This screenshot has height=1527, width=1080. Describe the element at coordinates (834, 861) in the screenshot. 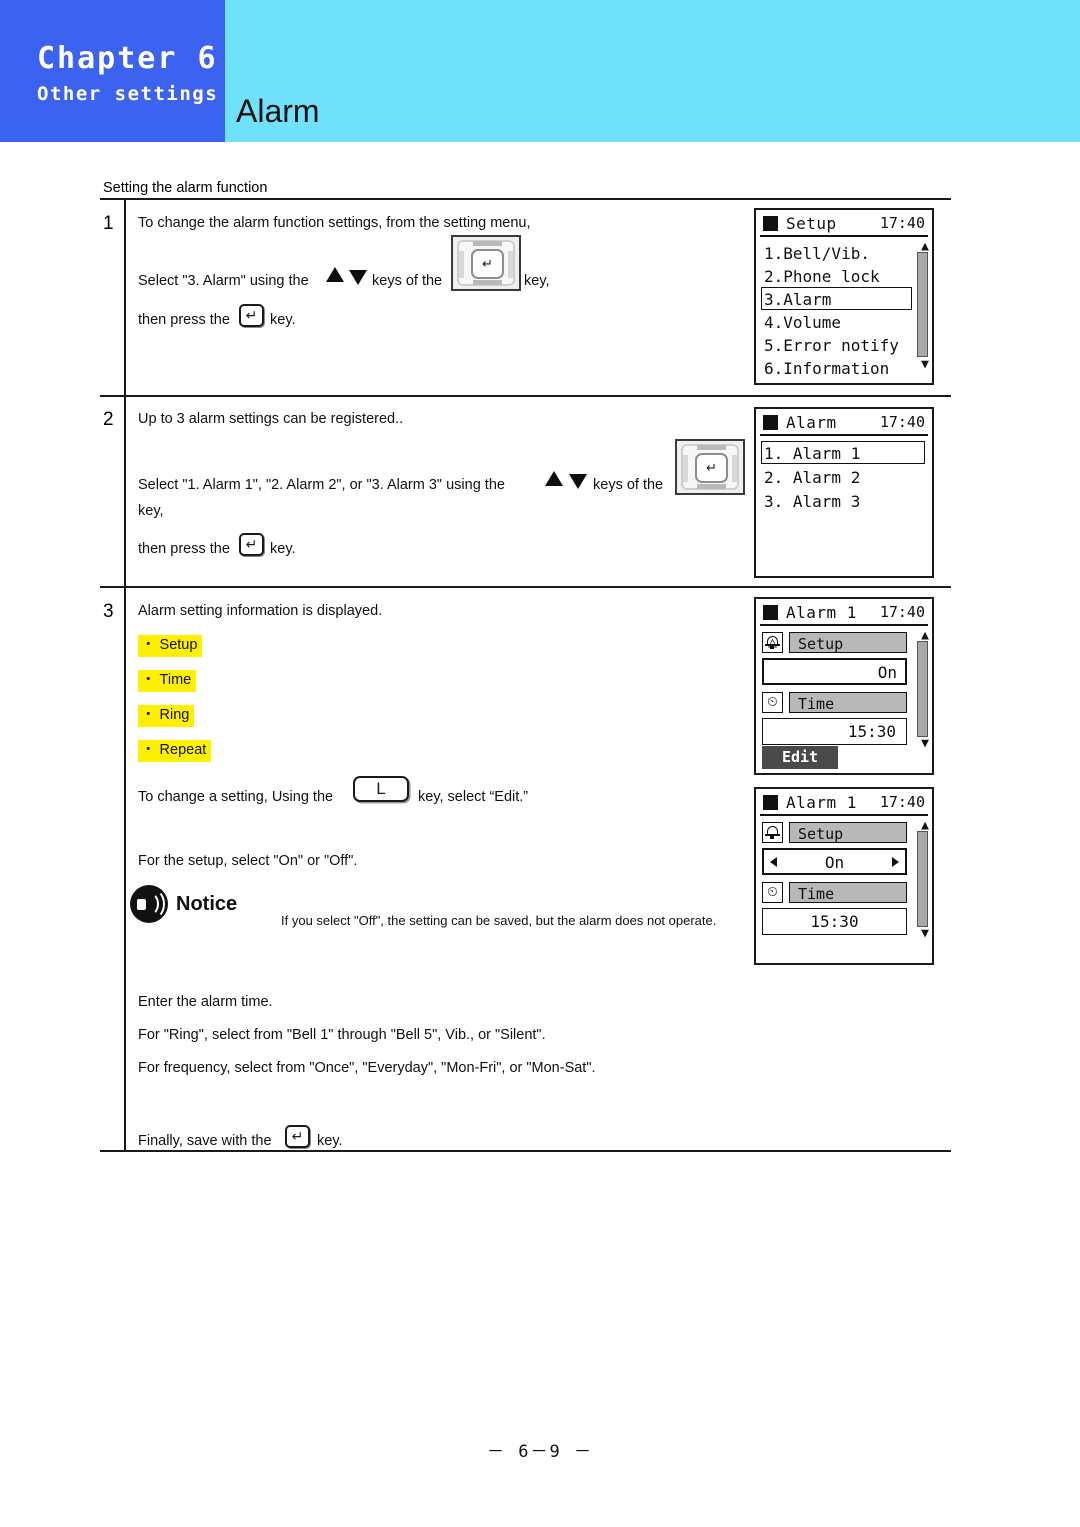

I see `setup-field-value-editable: On` at that location.